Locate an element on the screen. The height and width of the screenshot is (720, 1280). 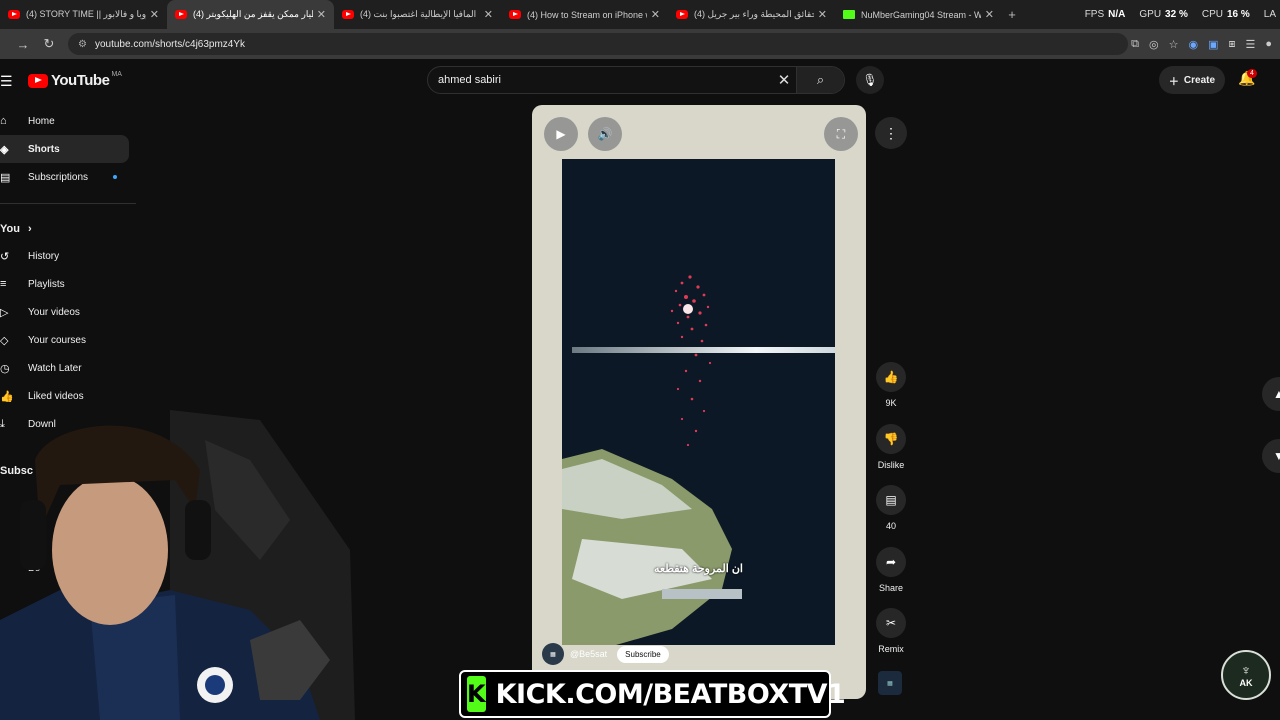
tab-title: (4) الحقائق المحيطة وراء بير جريل is located at coordinates (754, 14).